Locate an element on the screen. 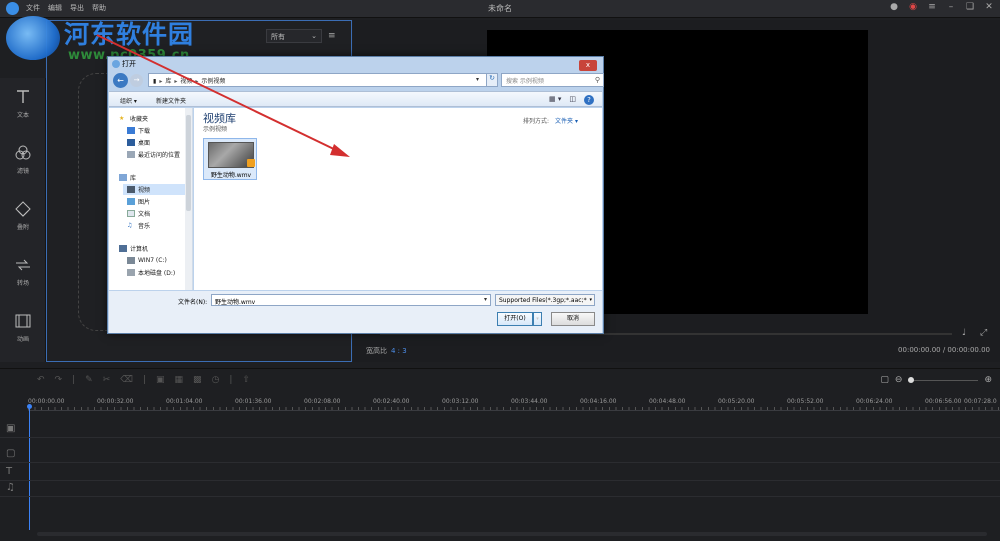  refresh-icon: ↻ is located at coordinates (492, 80).